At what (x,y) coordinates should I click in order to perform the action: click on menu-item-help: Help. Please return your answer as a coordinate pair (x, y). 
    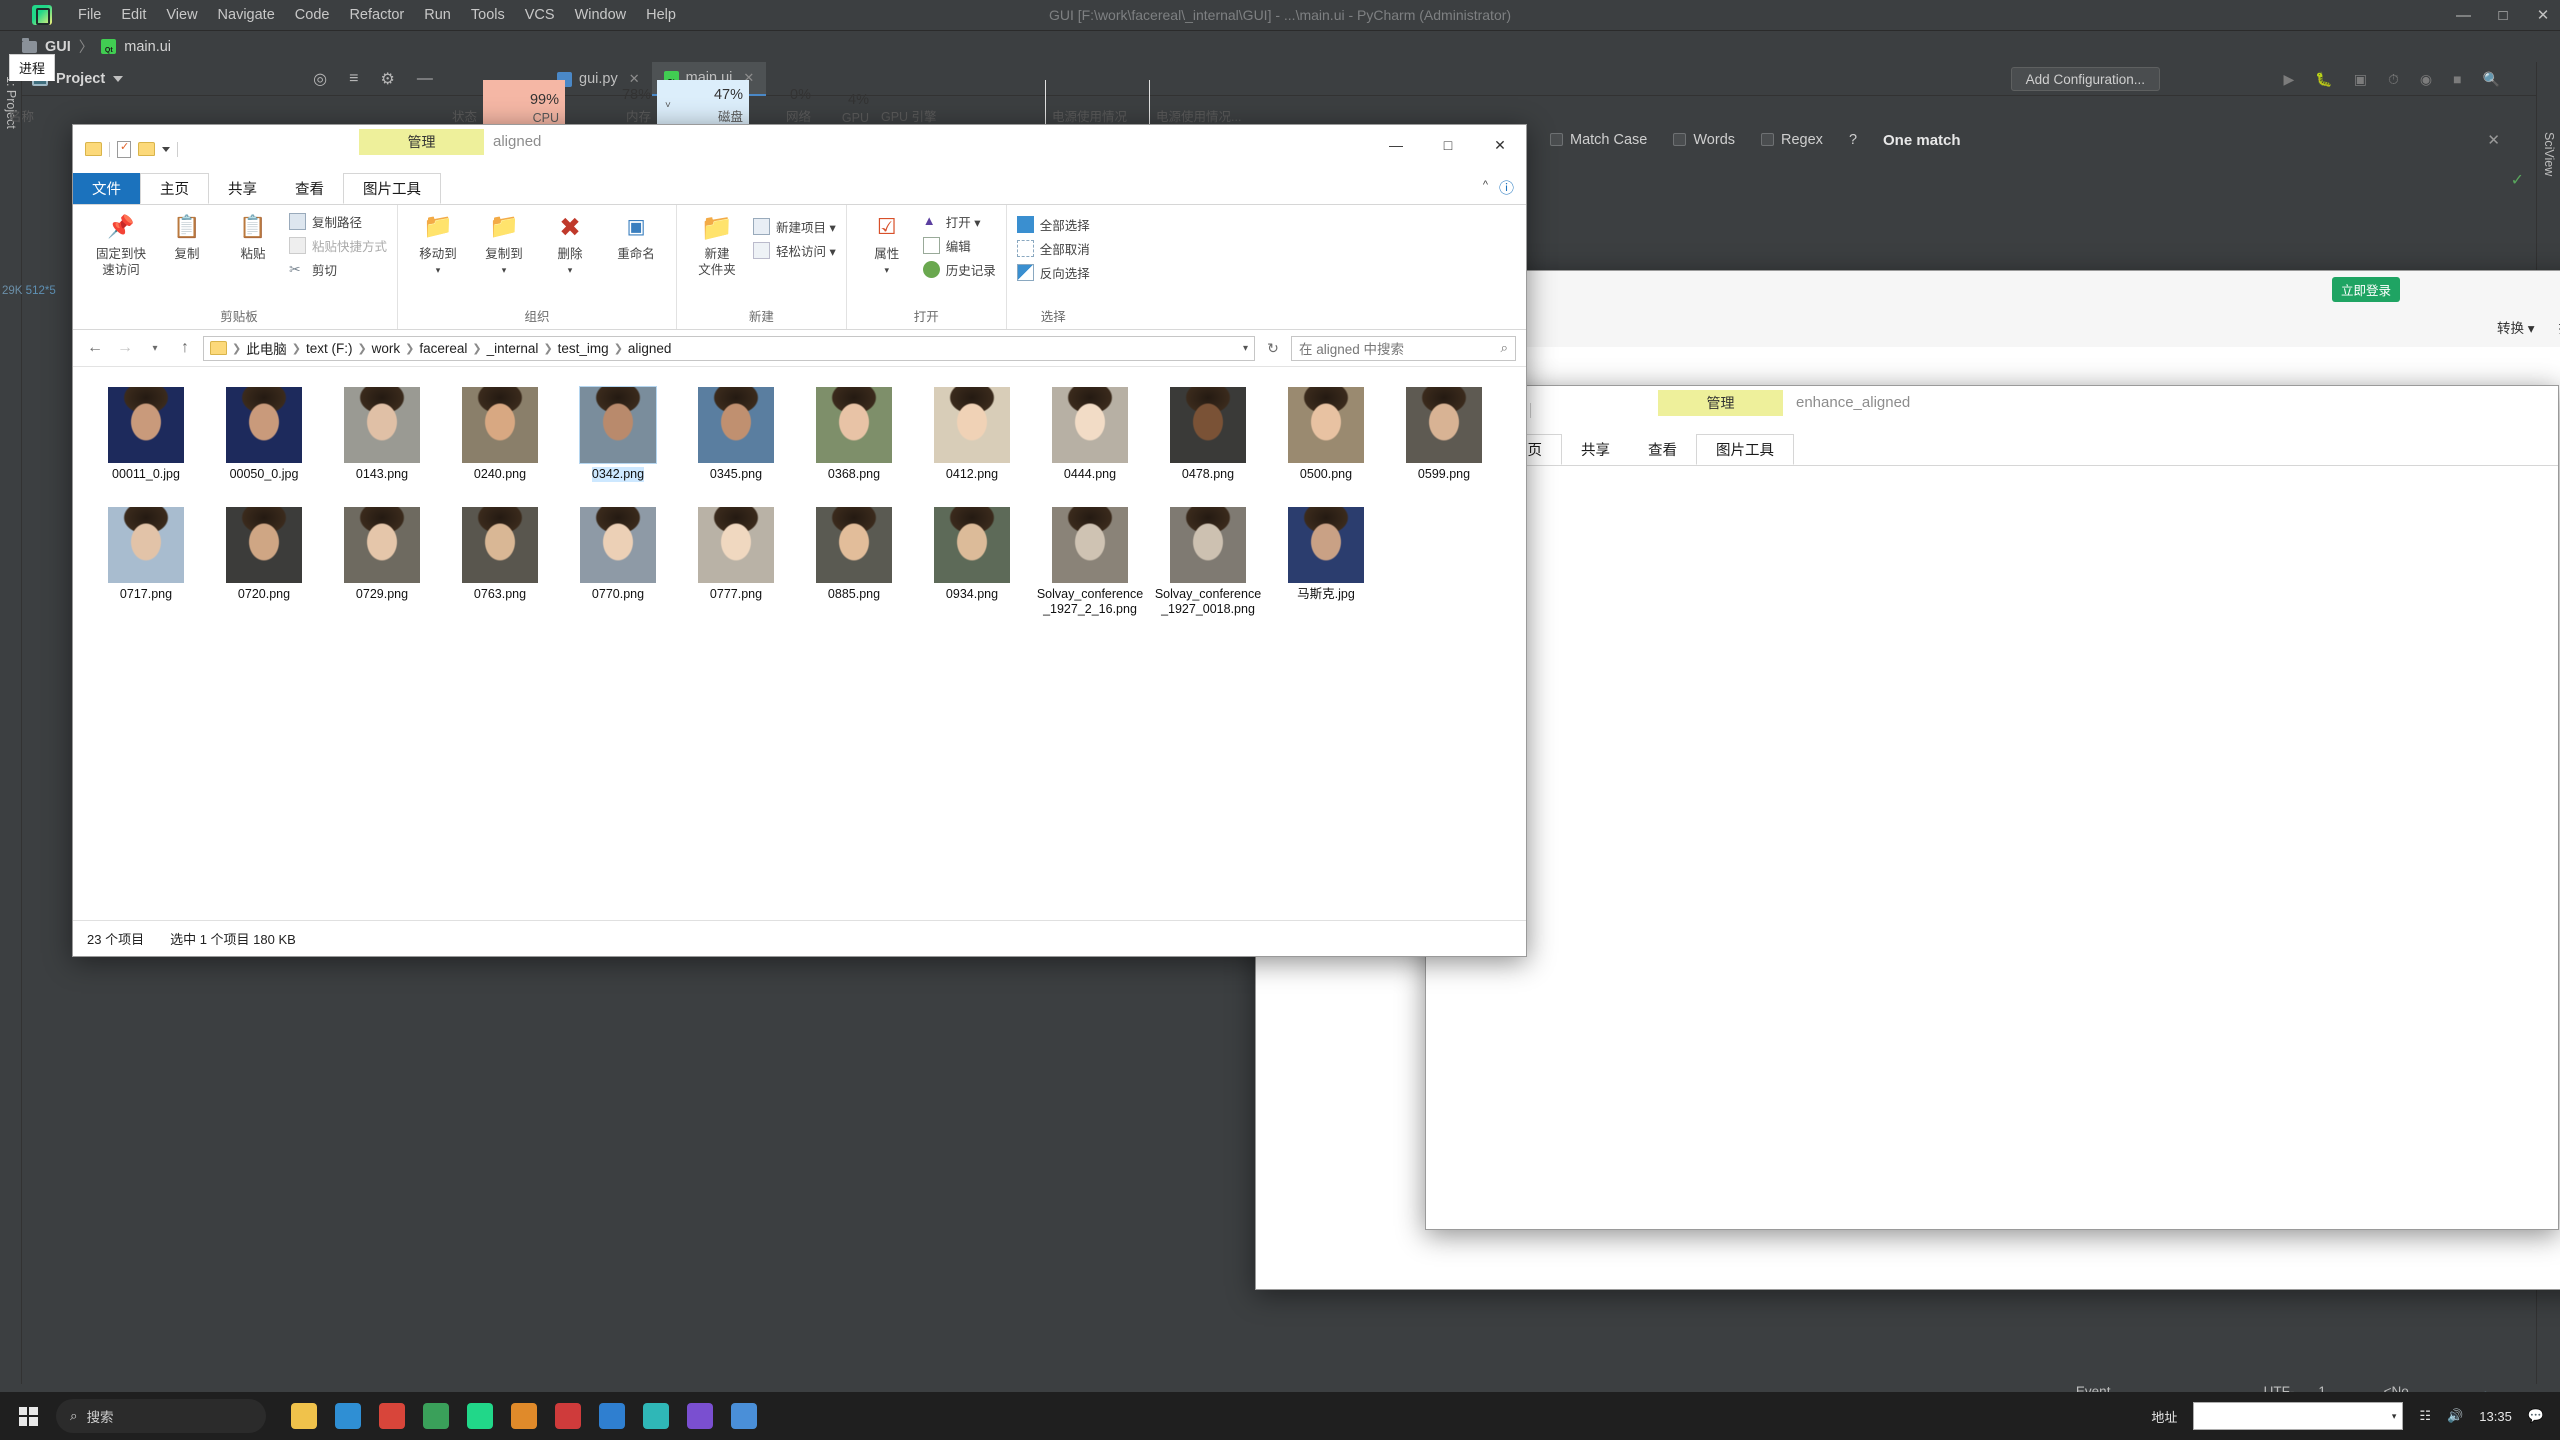
    Looking at the image, I should click on (661, 15).